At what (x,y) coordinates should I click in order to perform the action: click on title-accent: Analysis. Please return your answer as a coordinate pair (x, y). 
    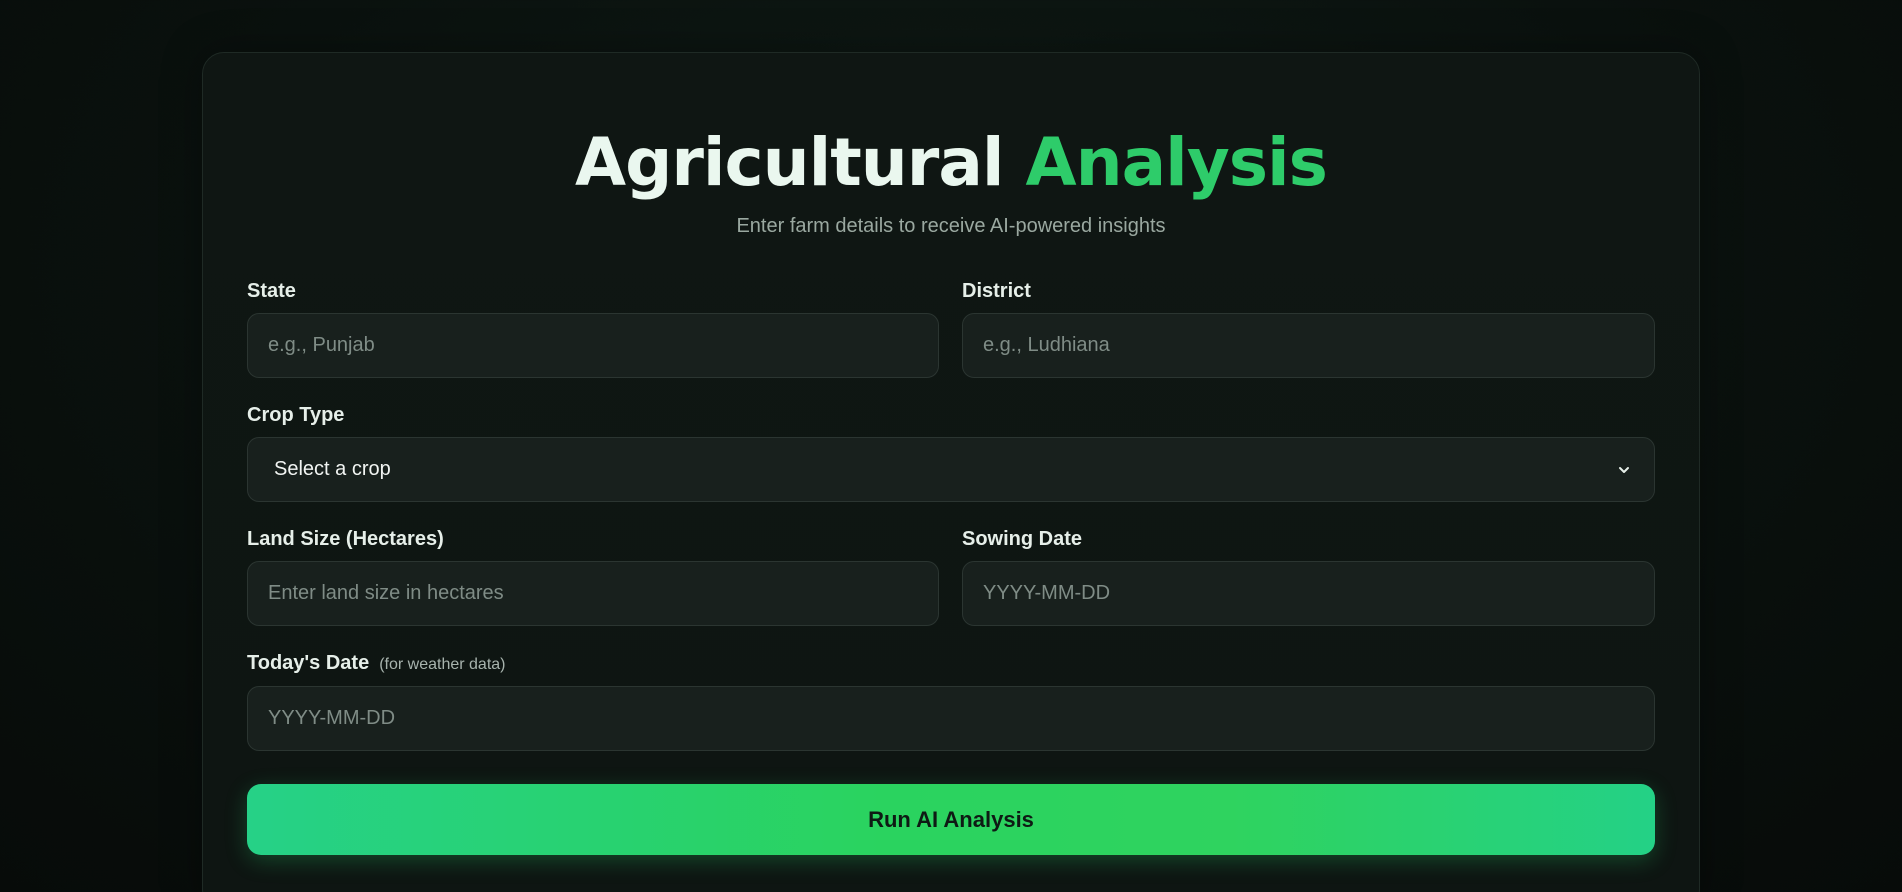
    Looking at the image, I should click on (1176, 162).